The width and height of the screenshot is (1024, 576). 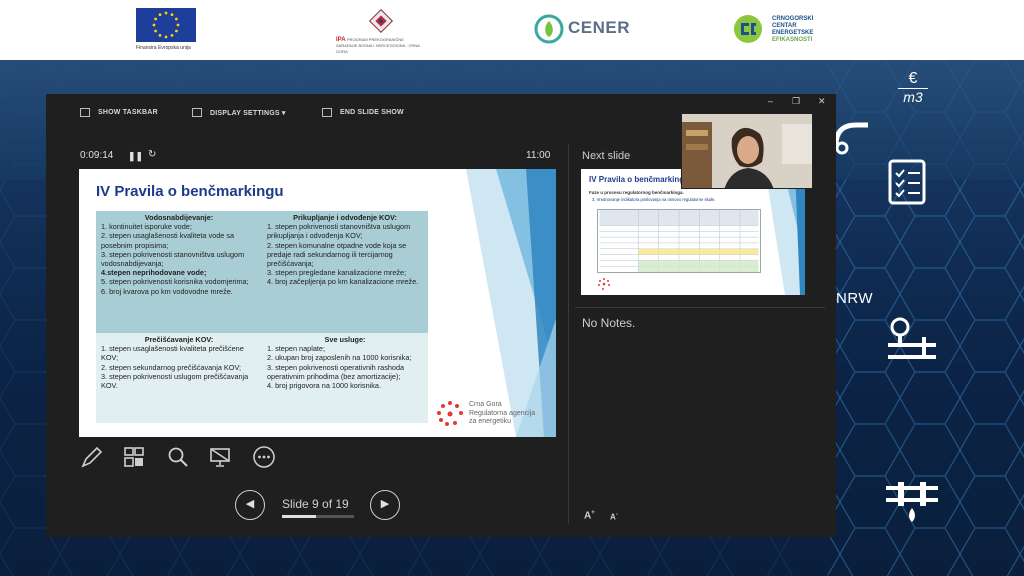 What do you see at coordinates (190, 191) in the screenshot?
I see `slide-title: IV Pravila o benčmarkingu` at bounding box center [190, 191].